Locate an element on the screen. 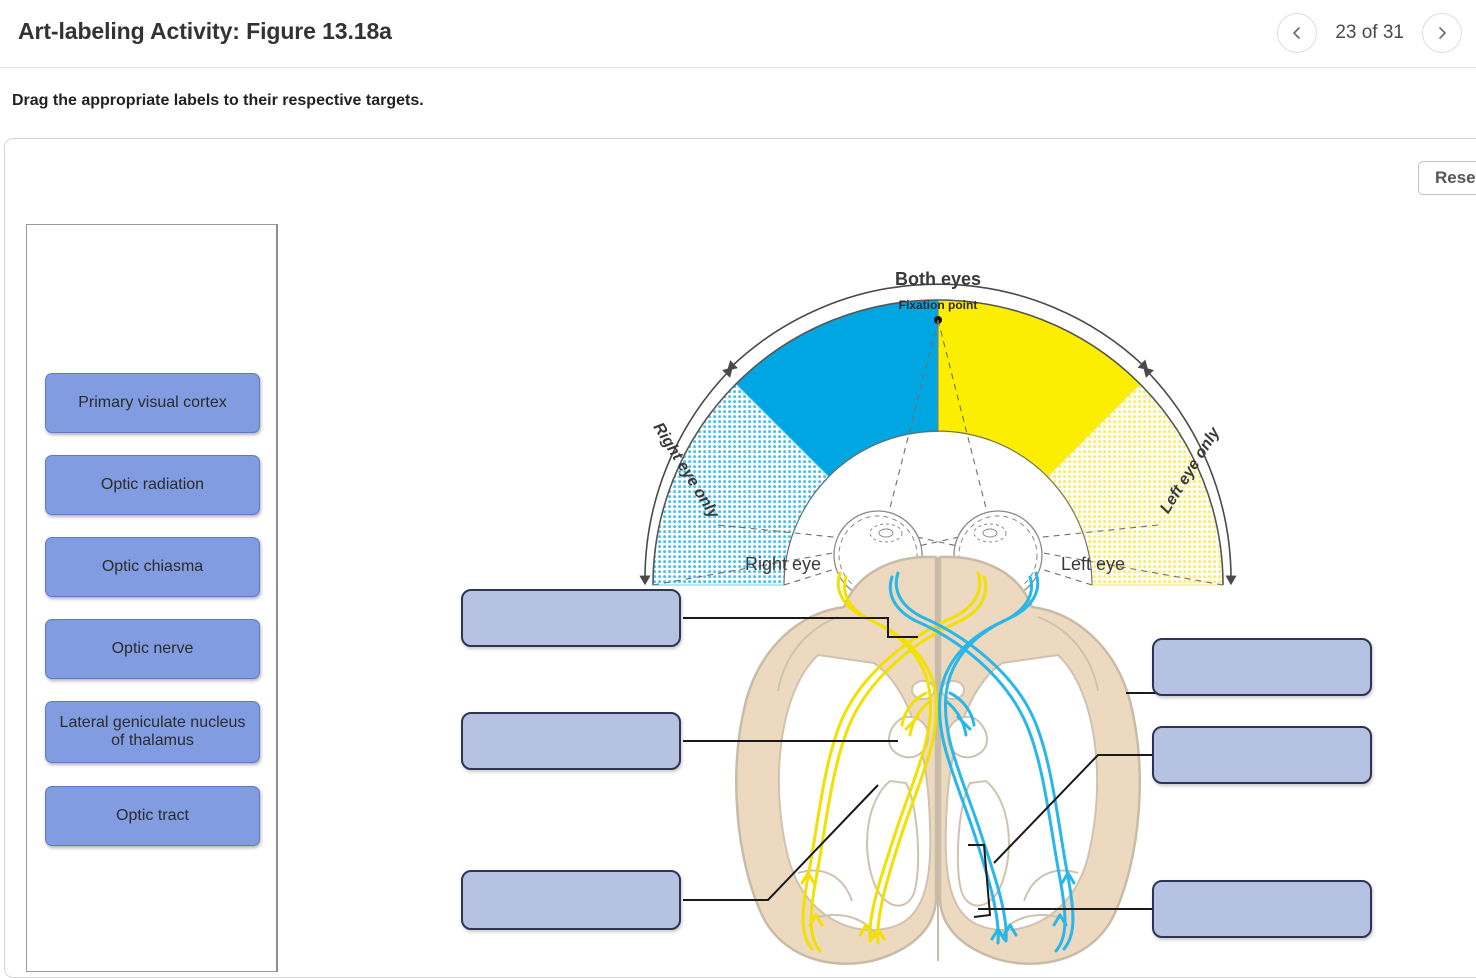 The image size is (1476, 978). label-fixation-point: Fixation point is located at coordinates (938, 305).